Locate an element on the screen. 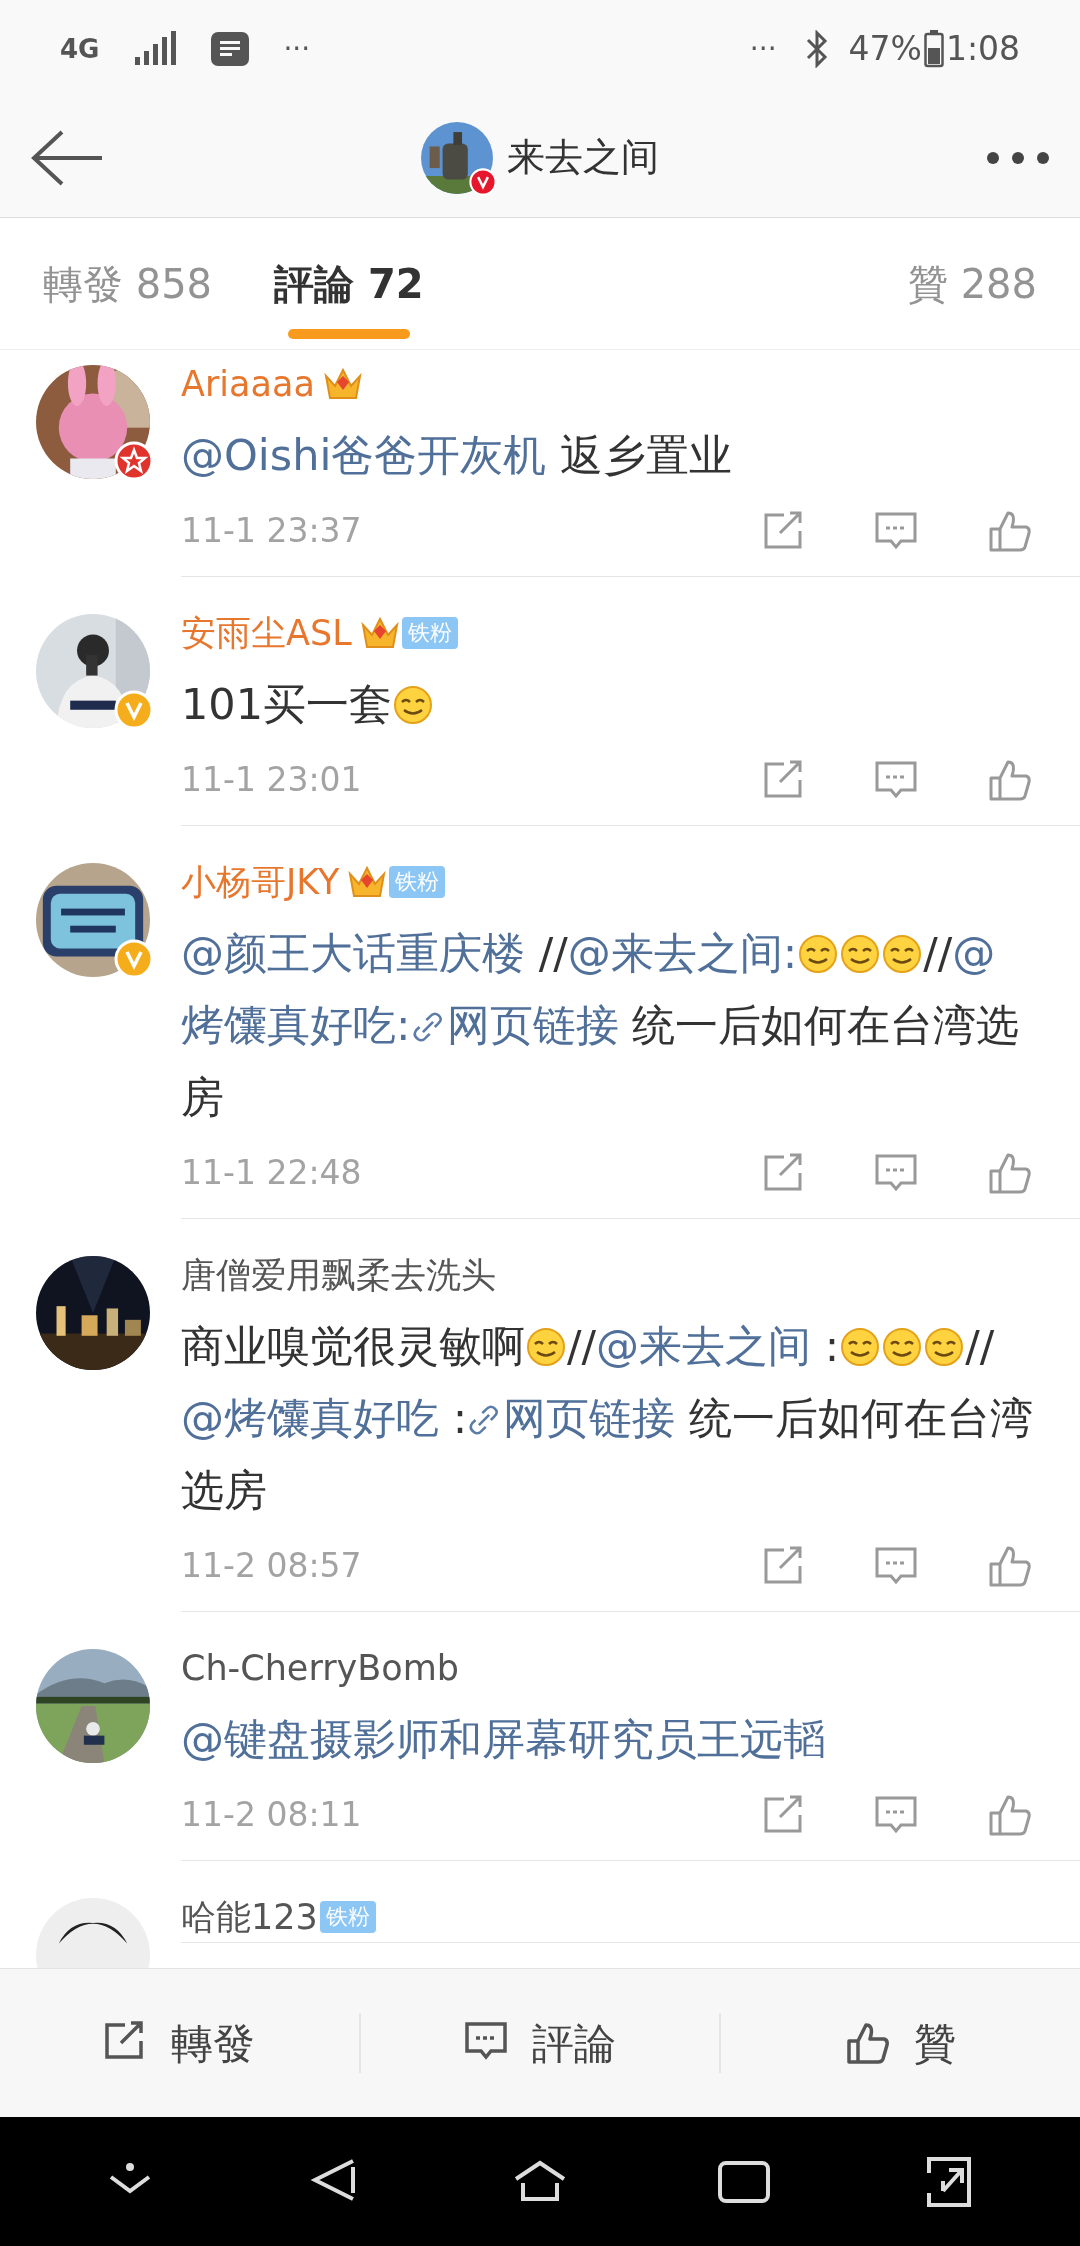  message-icon is located at coordinates (230, 49).